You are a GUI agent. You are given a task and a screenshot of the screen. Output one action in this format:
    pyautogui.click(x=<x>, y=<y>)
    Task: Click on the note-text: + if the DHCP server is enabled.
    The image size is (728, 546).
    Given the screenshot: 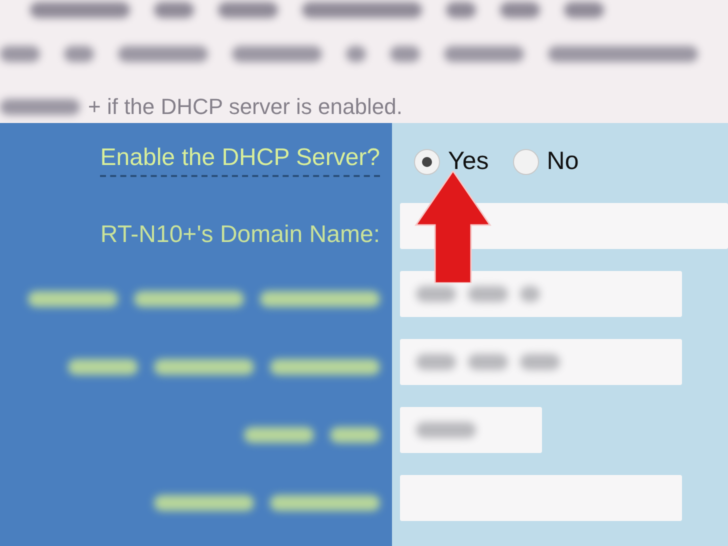 What is the action you would take?
    pyautogui.click(x=245, y=107)
    